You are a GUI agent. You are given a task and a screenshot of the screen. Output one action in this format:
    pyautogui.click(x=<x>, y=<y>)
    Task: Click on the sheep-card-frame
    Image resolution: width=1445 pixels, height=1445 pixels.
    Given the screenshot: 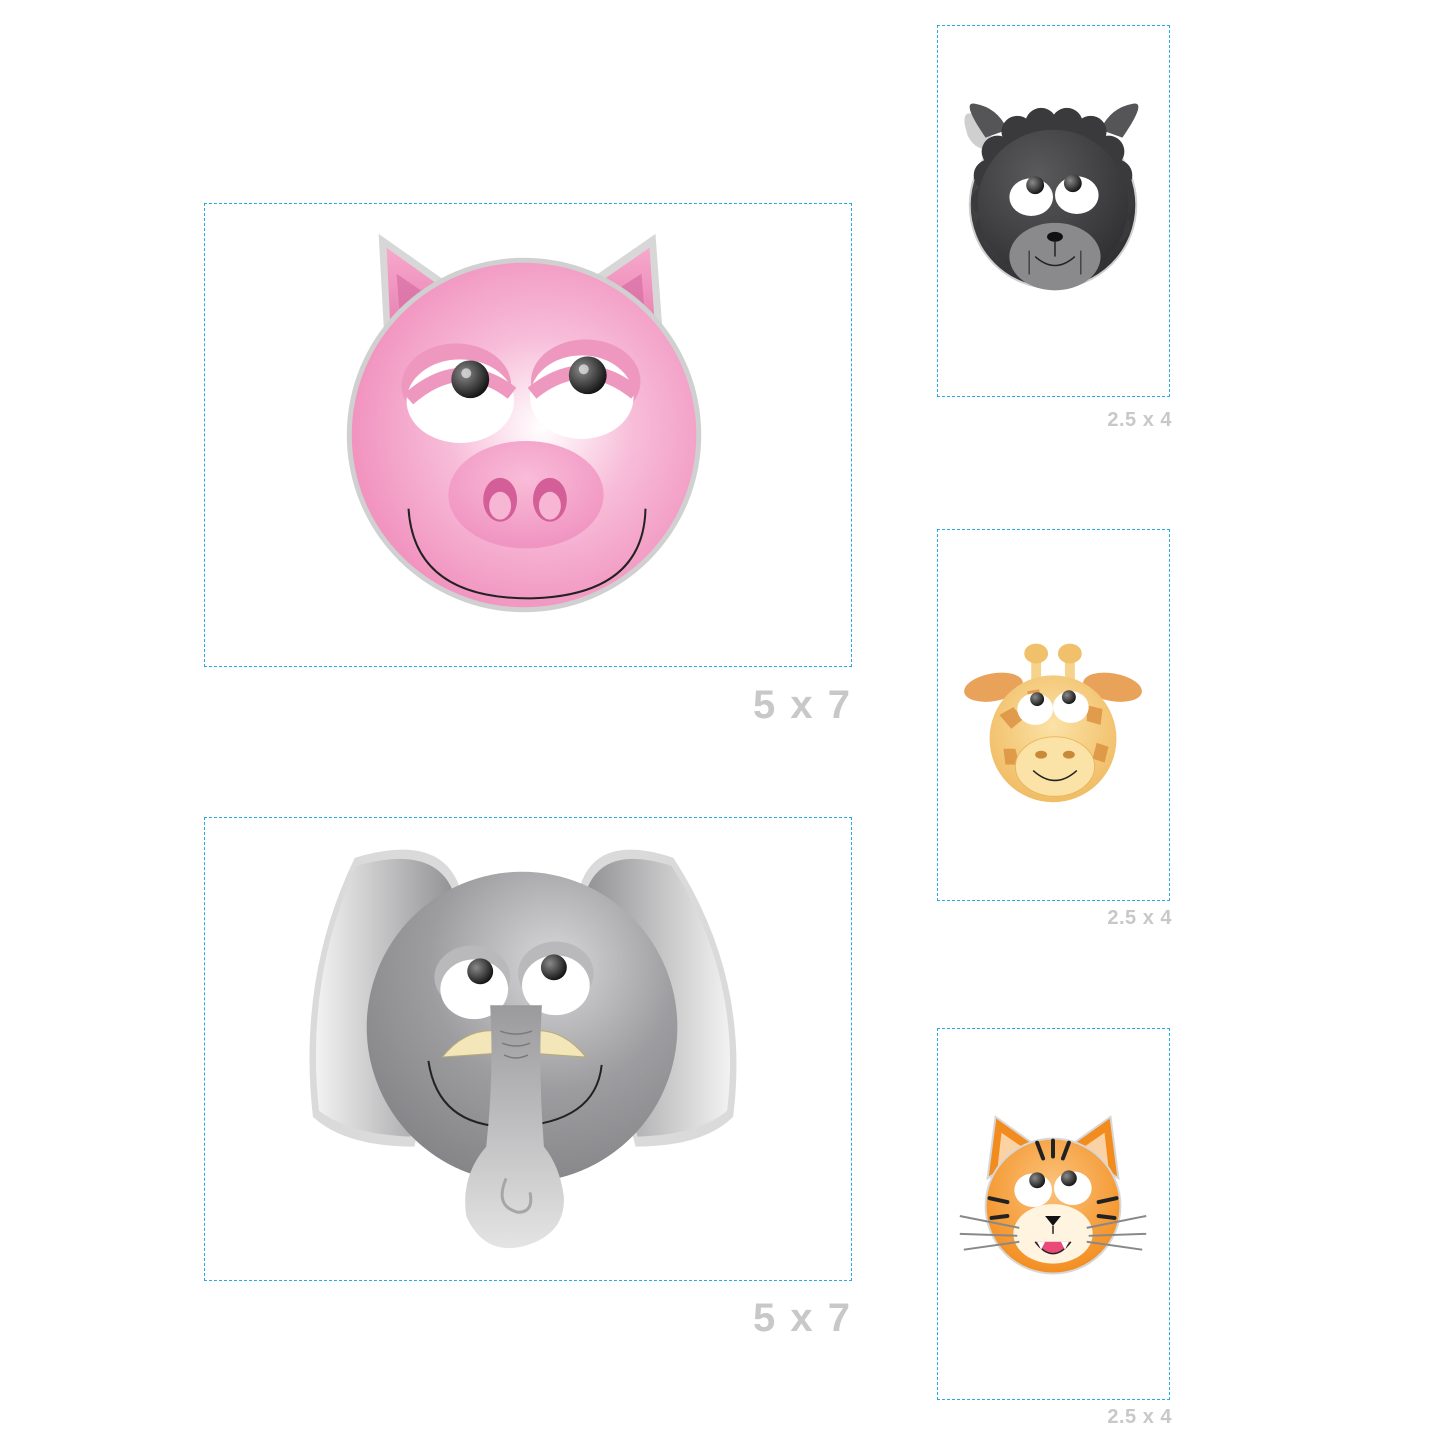 What is the action you would take?
    pyautogui.click(x=1053, y=211)
    